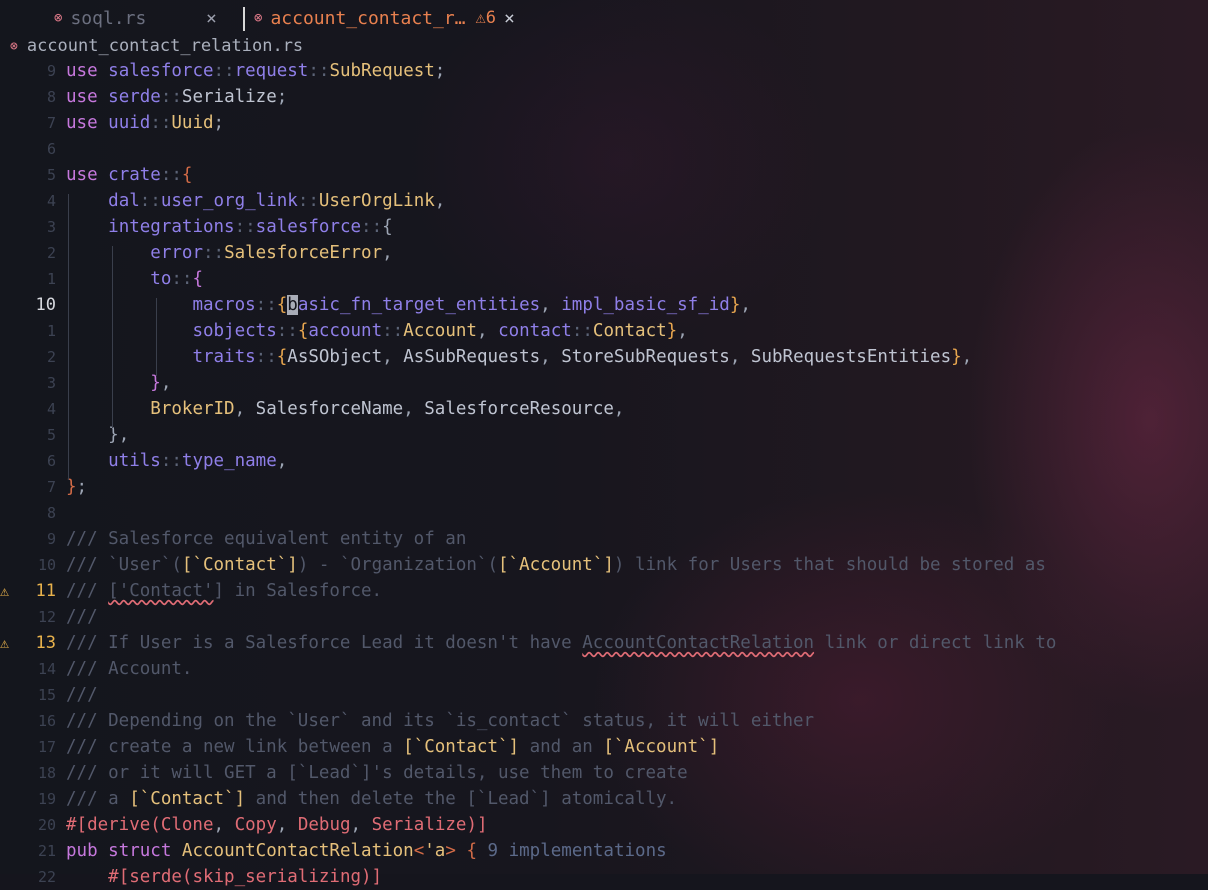 The image size is (1208, 890). I want to click on breadcrumb-file: account_contact_relation.rs, so click(165, 46).